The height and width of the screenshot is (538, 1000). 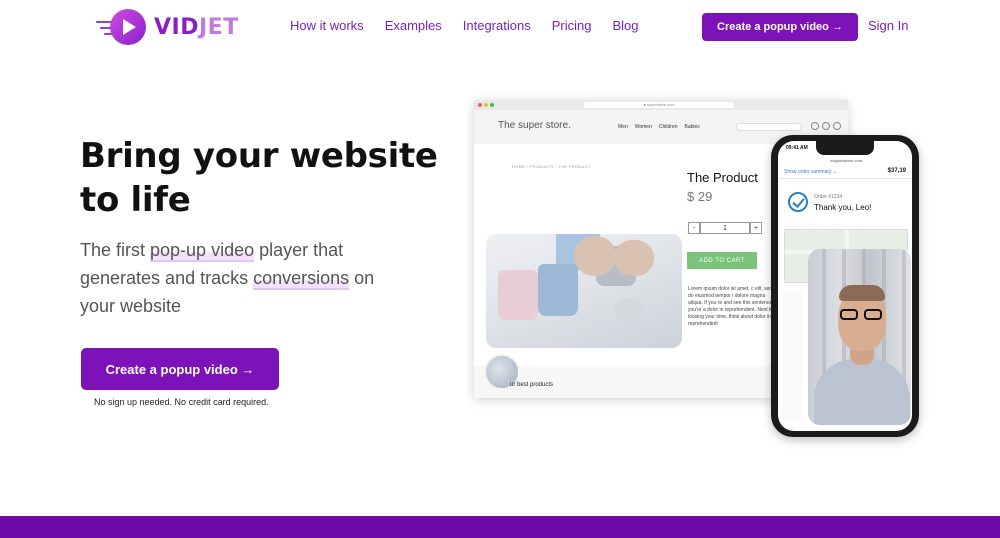 I want to click on header-create-popup-button: Create a popup video →, so click(x=780, y=27).